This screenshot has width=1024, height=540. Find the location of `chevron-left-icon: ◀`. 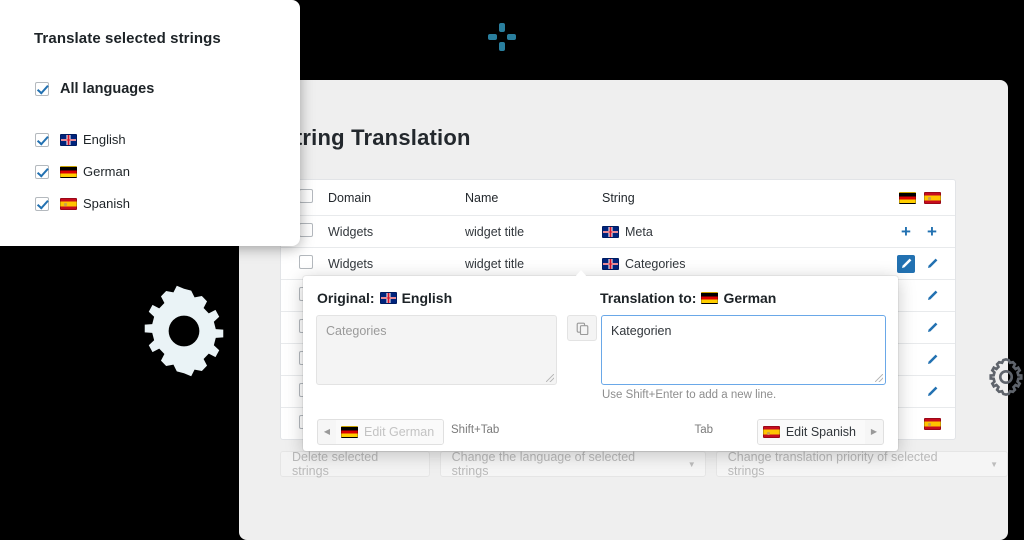

chevron-left-icon: ◀ is located at coordinates (327, 431).